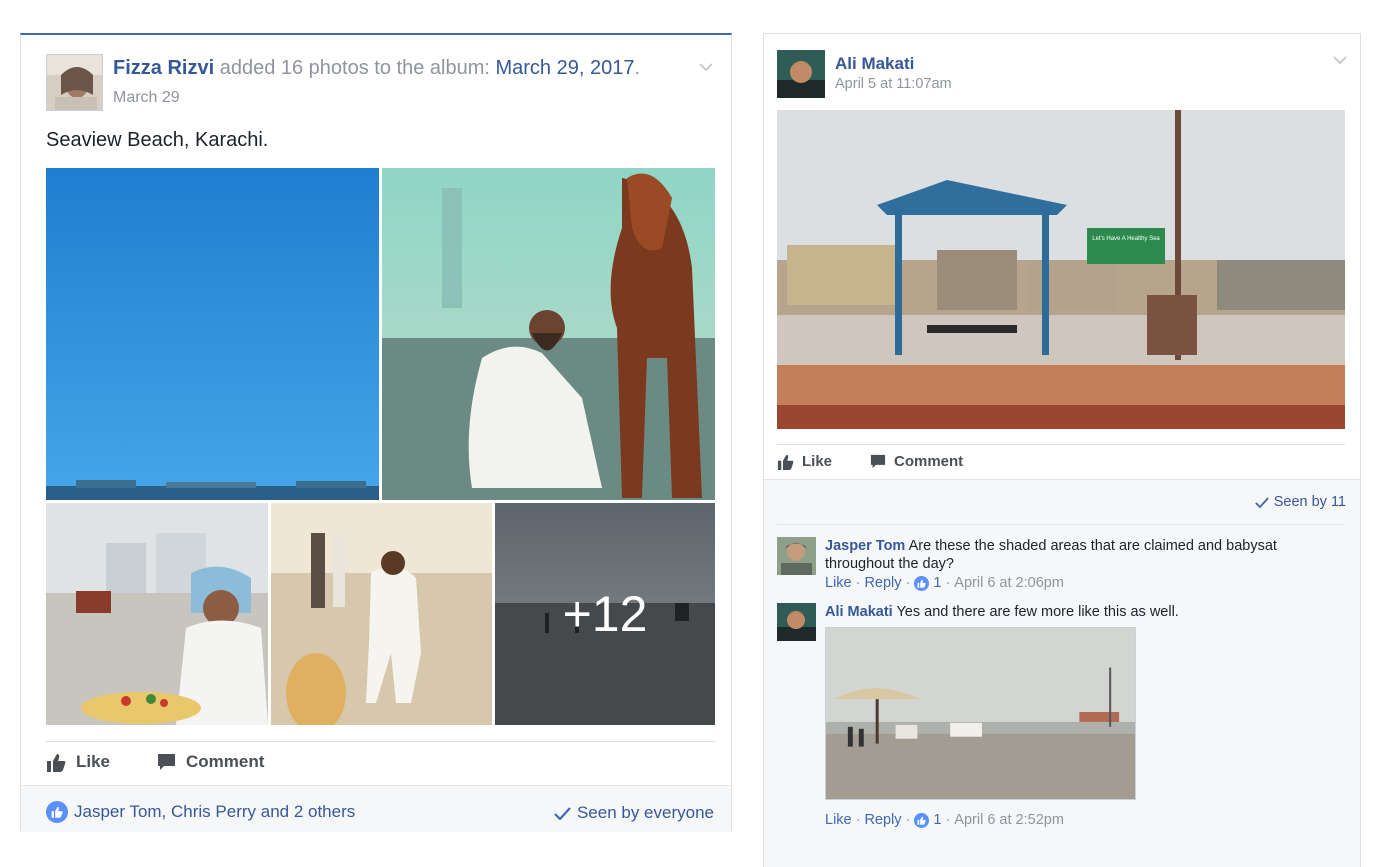 Image resolution: width=1400 pixels, height=867 pixels. What do you see at coordinates (548, 334) in the screenshot?
I see `photo-2-horse-man` at bounding box center [548, 334].